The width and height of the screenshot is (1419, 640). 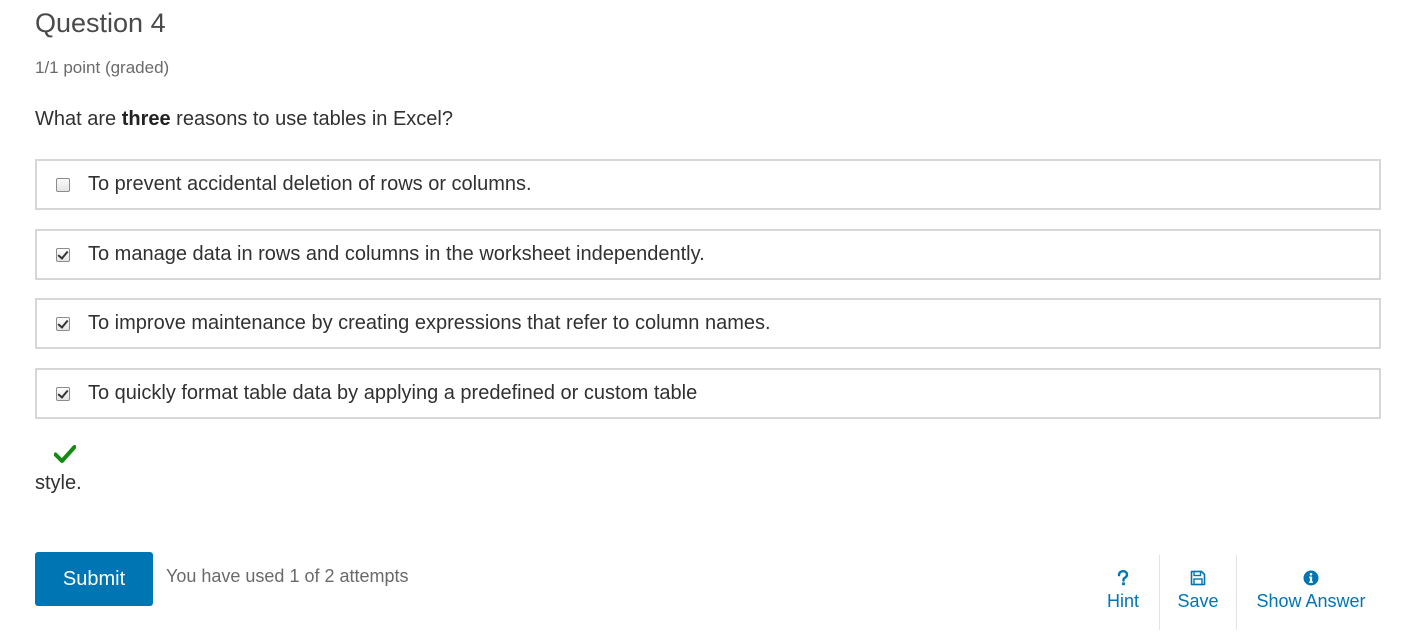 I want to click on question-mark-icon, so click(x=1123, y=578).